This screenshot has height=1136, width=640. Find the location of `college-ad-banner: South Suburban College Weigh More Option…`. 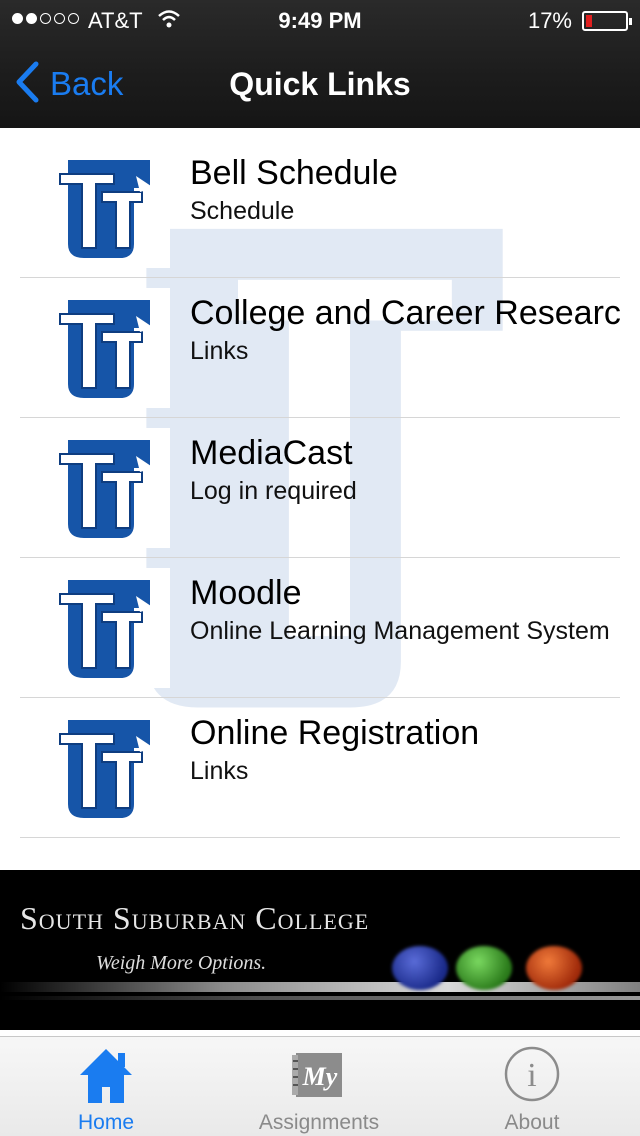

college-ad-banner: South Suburban College Weigh More Option… is located at coordinates (320, 950).